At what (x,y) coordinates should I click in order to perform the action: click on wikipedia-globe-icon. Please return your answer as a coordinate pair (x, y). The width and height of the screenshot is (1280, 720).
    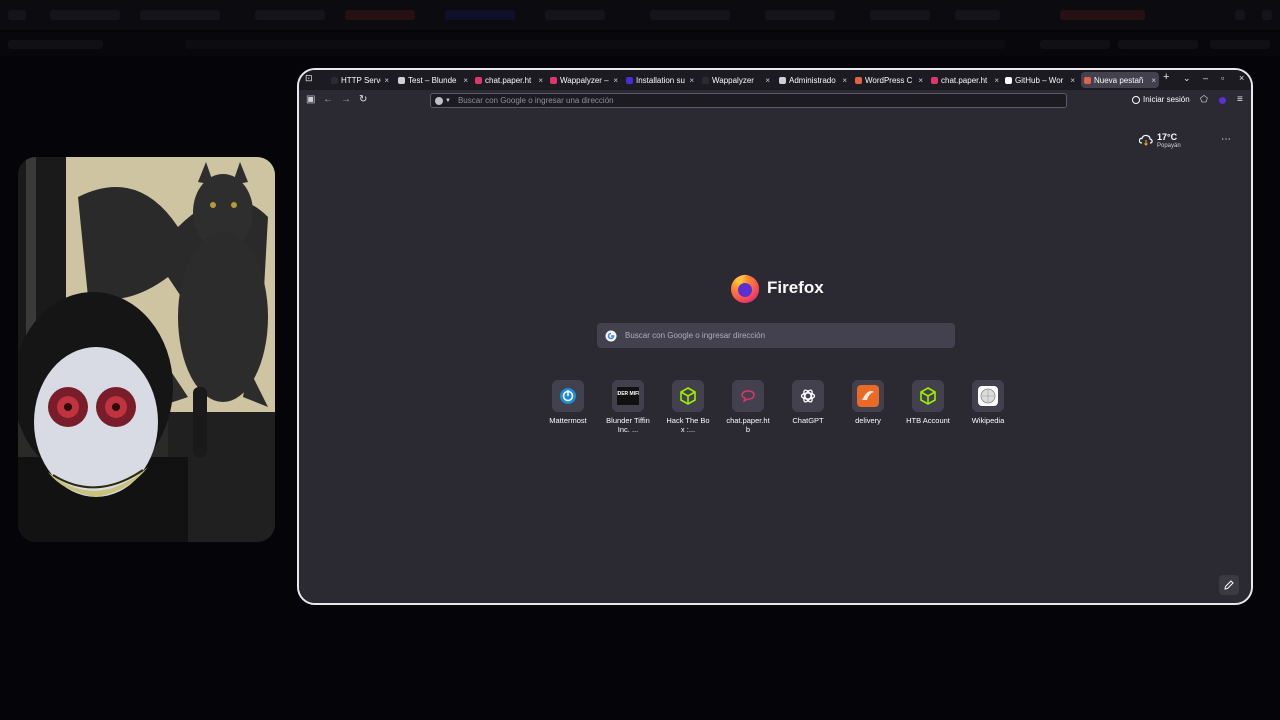
    Looking at the image, I should click on (988, 396).